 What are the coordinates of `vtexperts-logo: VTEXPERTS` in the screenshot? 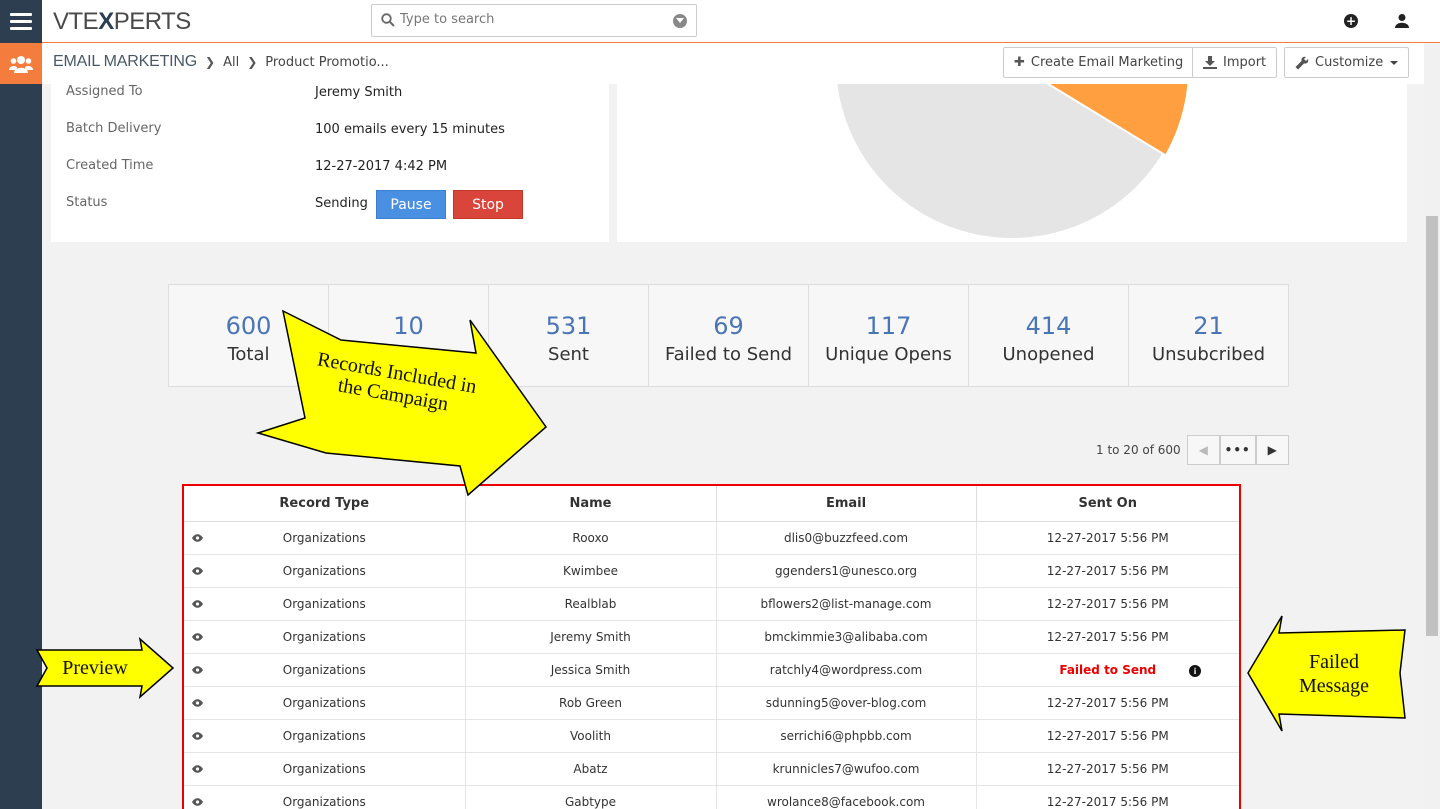 It's located at (122, 22).